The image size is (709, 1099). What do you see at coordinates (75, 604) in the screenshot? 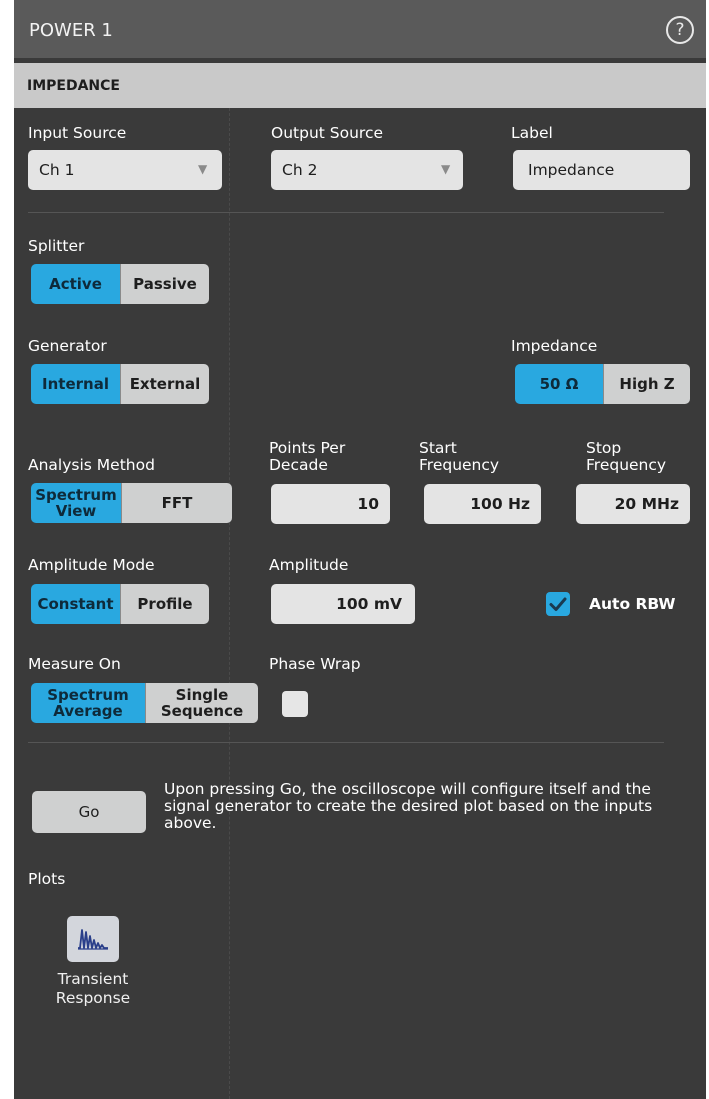
I see `amplitude-mode-option-constant: Constant` at bounding box center [75, 604].